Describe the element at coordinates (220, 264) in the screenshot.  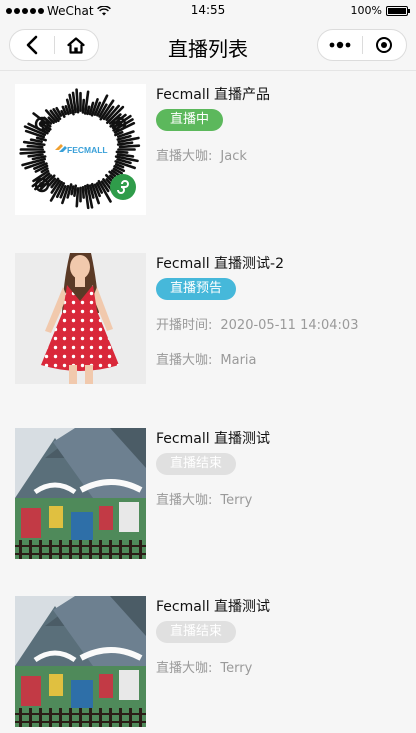
I see `item-title: Fecmall 直播测试-2` at that location.